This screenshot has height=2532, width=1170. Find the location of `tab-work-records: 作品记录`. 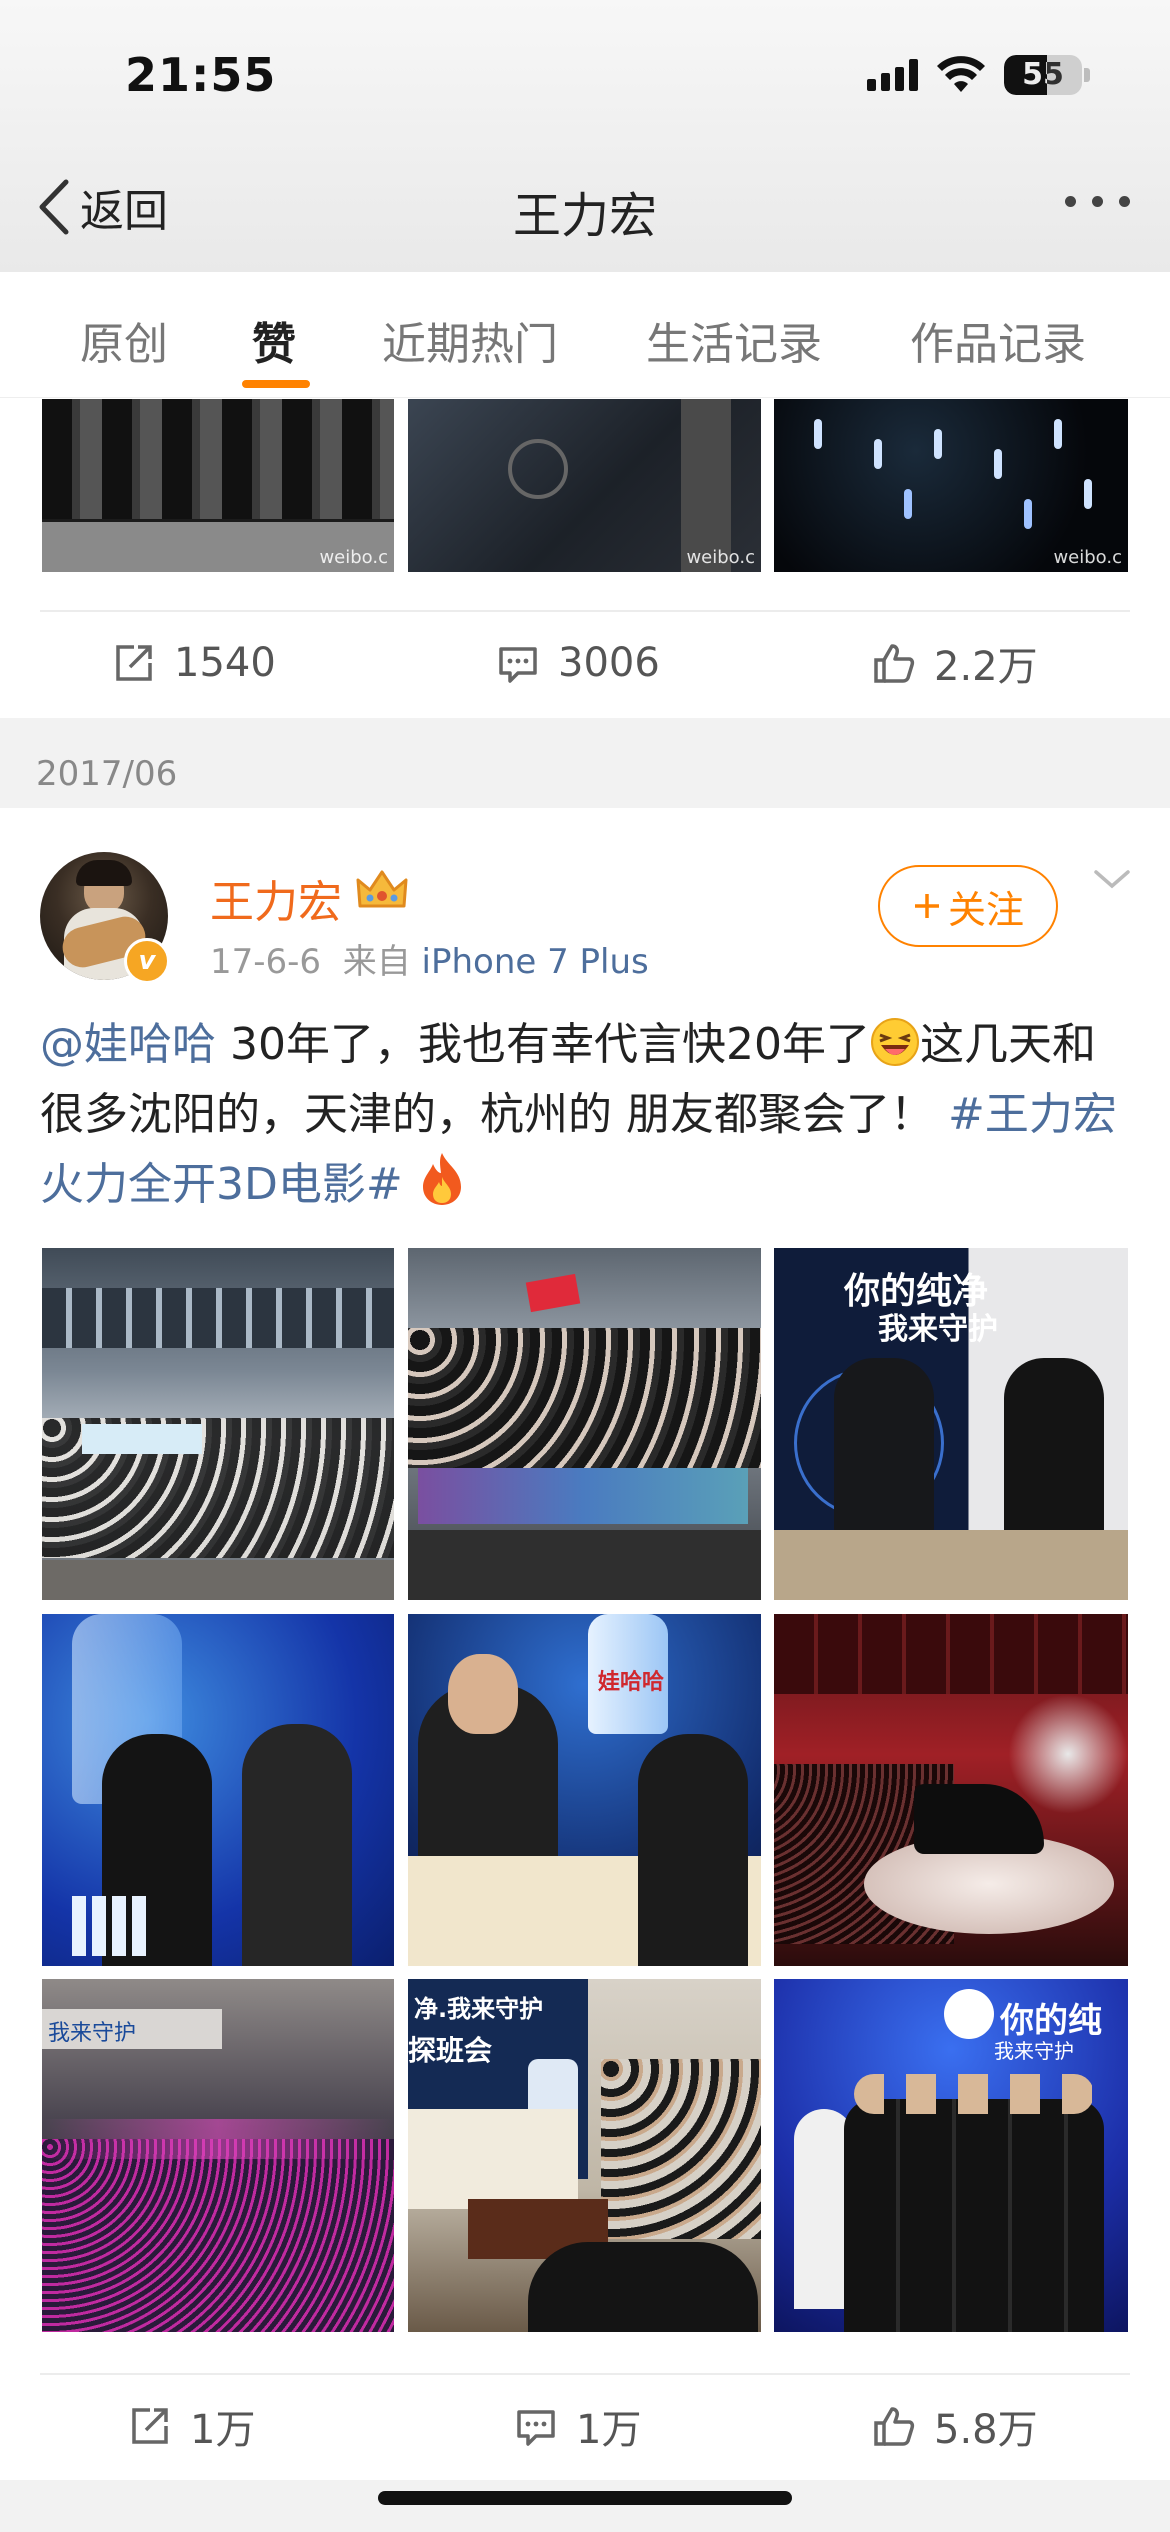

tab-work-records: 作品记录 is located at coordinates (998, 340).